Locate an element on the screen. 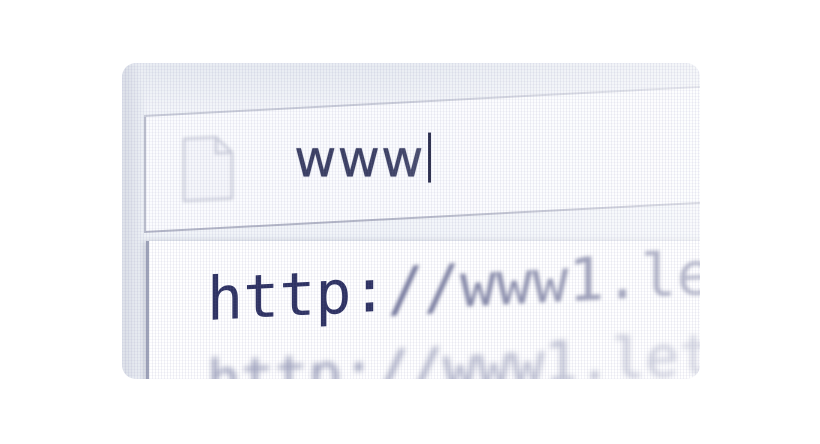 Image resolution: width=820 pixels, height=444 pixels. text-cursor is located at coordinates (429, 157).